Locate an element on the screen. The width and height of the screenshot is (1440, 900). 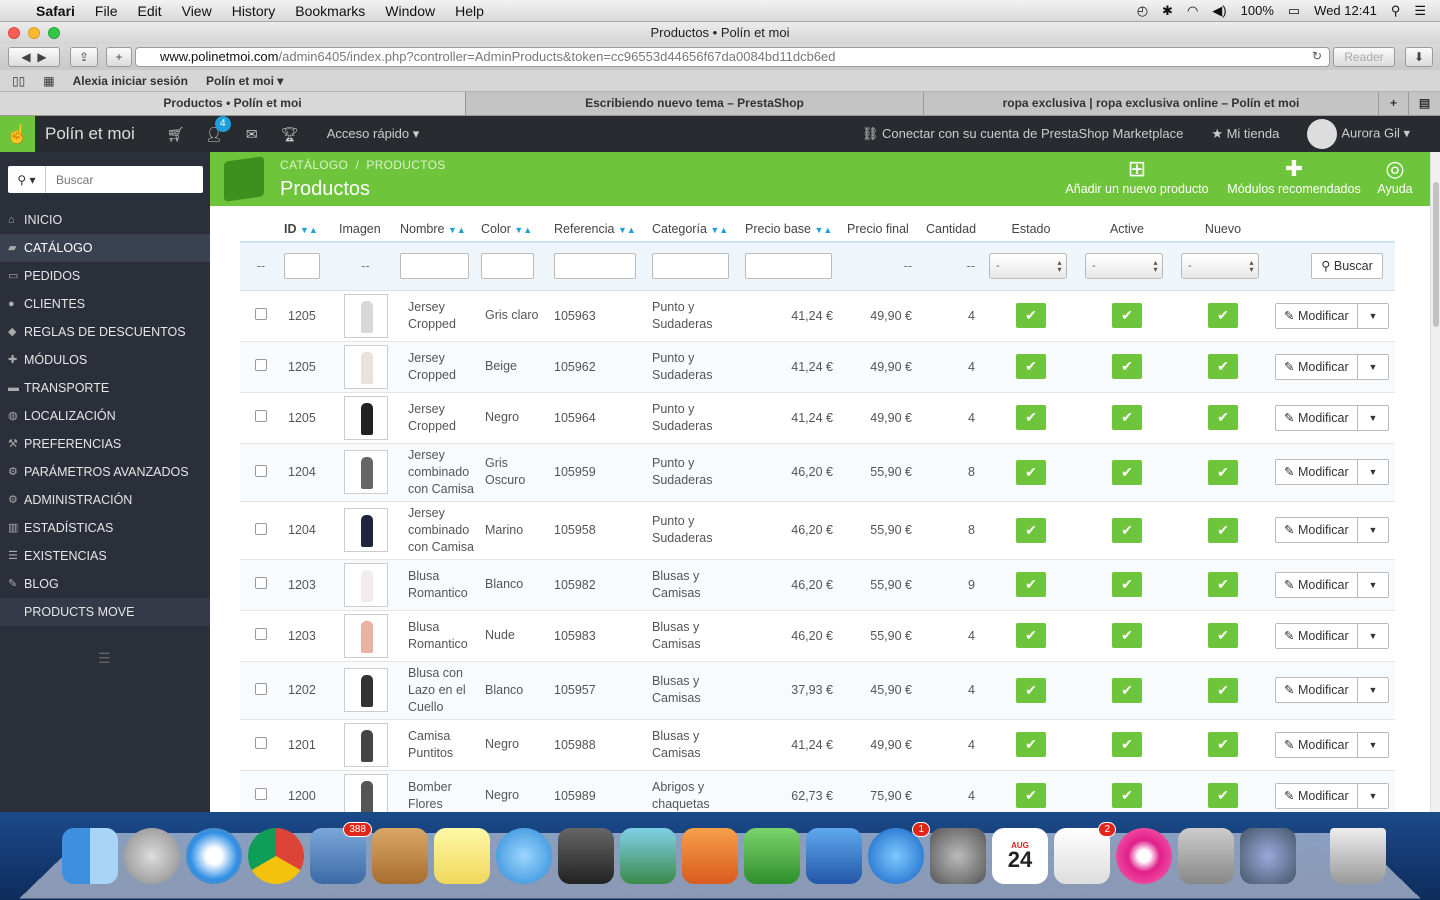
add-product-button: ⊞ Añadir un nuevo producto is located at coordinates (1137, 176).